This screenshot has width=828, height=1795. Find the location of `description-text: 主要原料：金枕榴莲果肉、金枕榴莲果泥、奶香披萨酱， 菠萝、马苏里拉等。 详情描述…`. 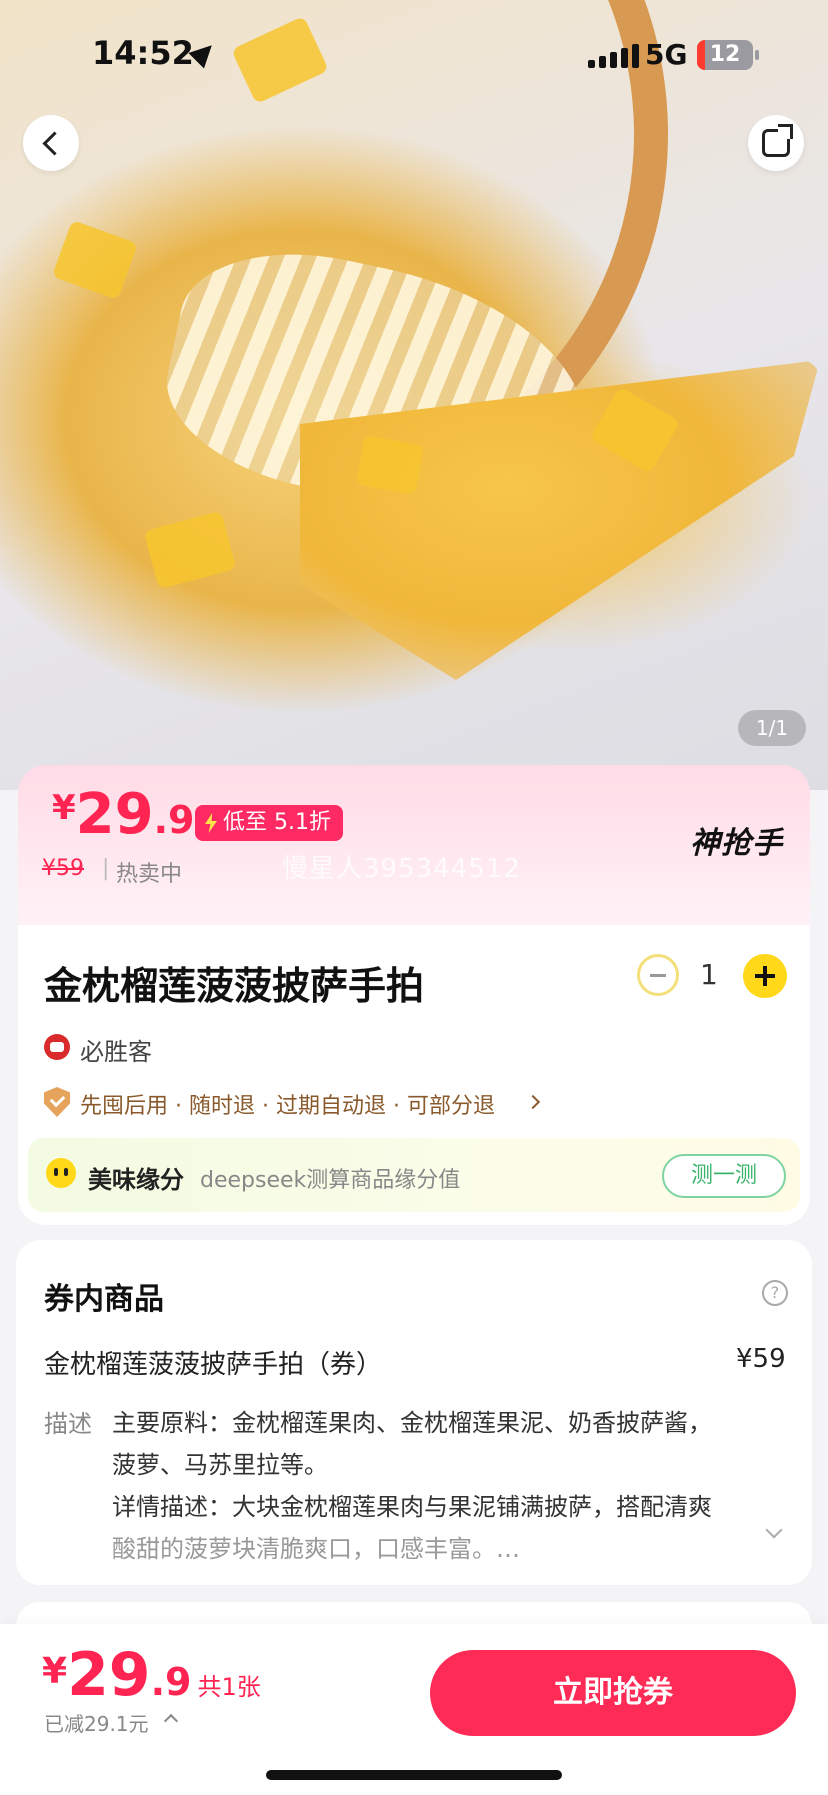

description-text: 主要原料：金枕榴莲果肉、金枕榴莲果泥、奶香披萨酱， 菠萝、马苏里拉等。 详情描述… is located at coordinates (432, 1486).